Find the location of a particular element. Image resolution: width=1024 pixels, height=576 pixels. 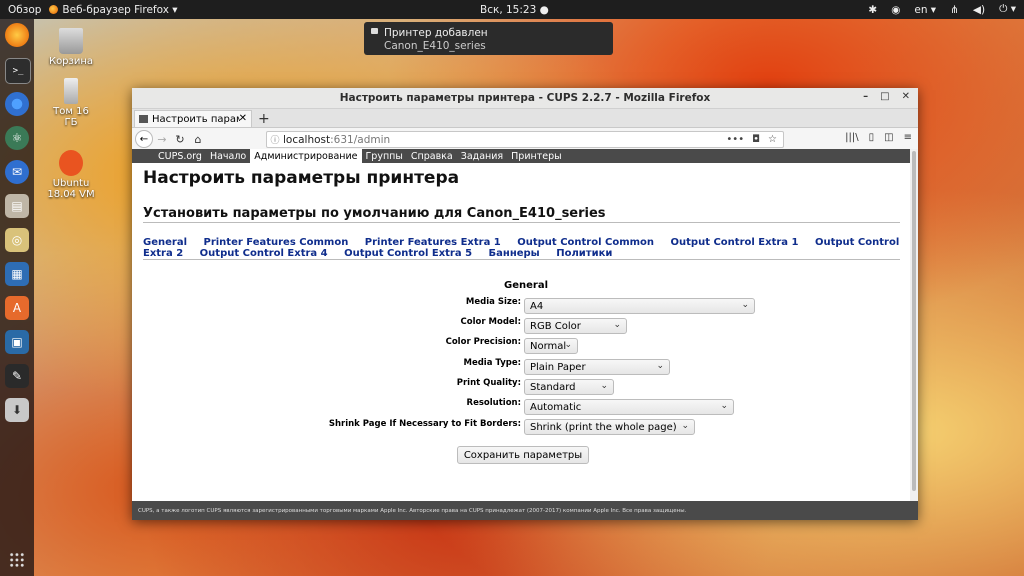

select-value: Automatic is located at coordinates (556, 407).